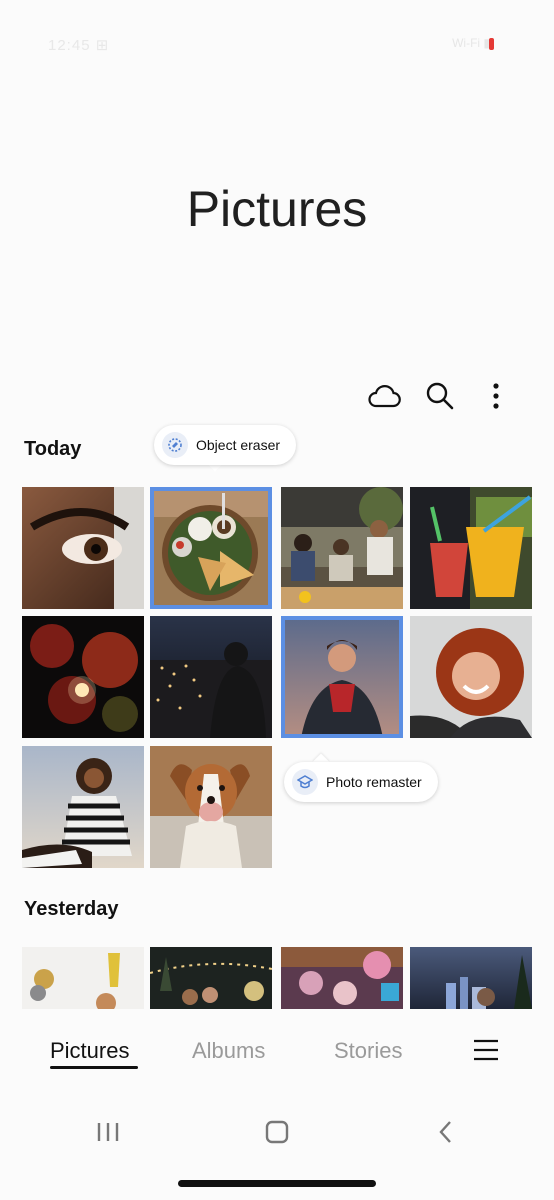 The height and width of the screenshot is (1200, 554). I want to click on photo-remaster-tip: Photo remaster, so click(361, 782).